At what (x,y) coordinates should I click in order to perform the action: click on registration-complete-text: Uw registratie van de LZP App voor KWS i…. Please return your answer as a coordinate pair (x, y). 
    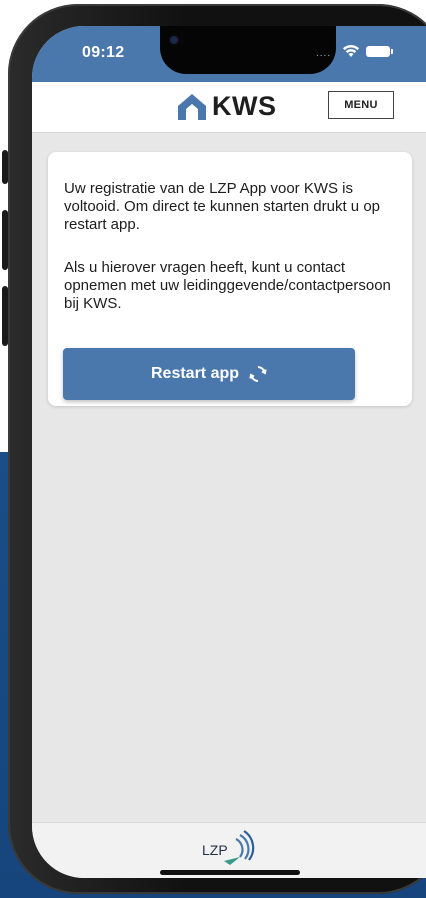
    Looking at the image, I should click on (222, 206).